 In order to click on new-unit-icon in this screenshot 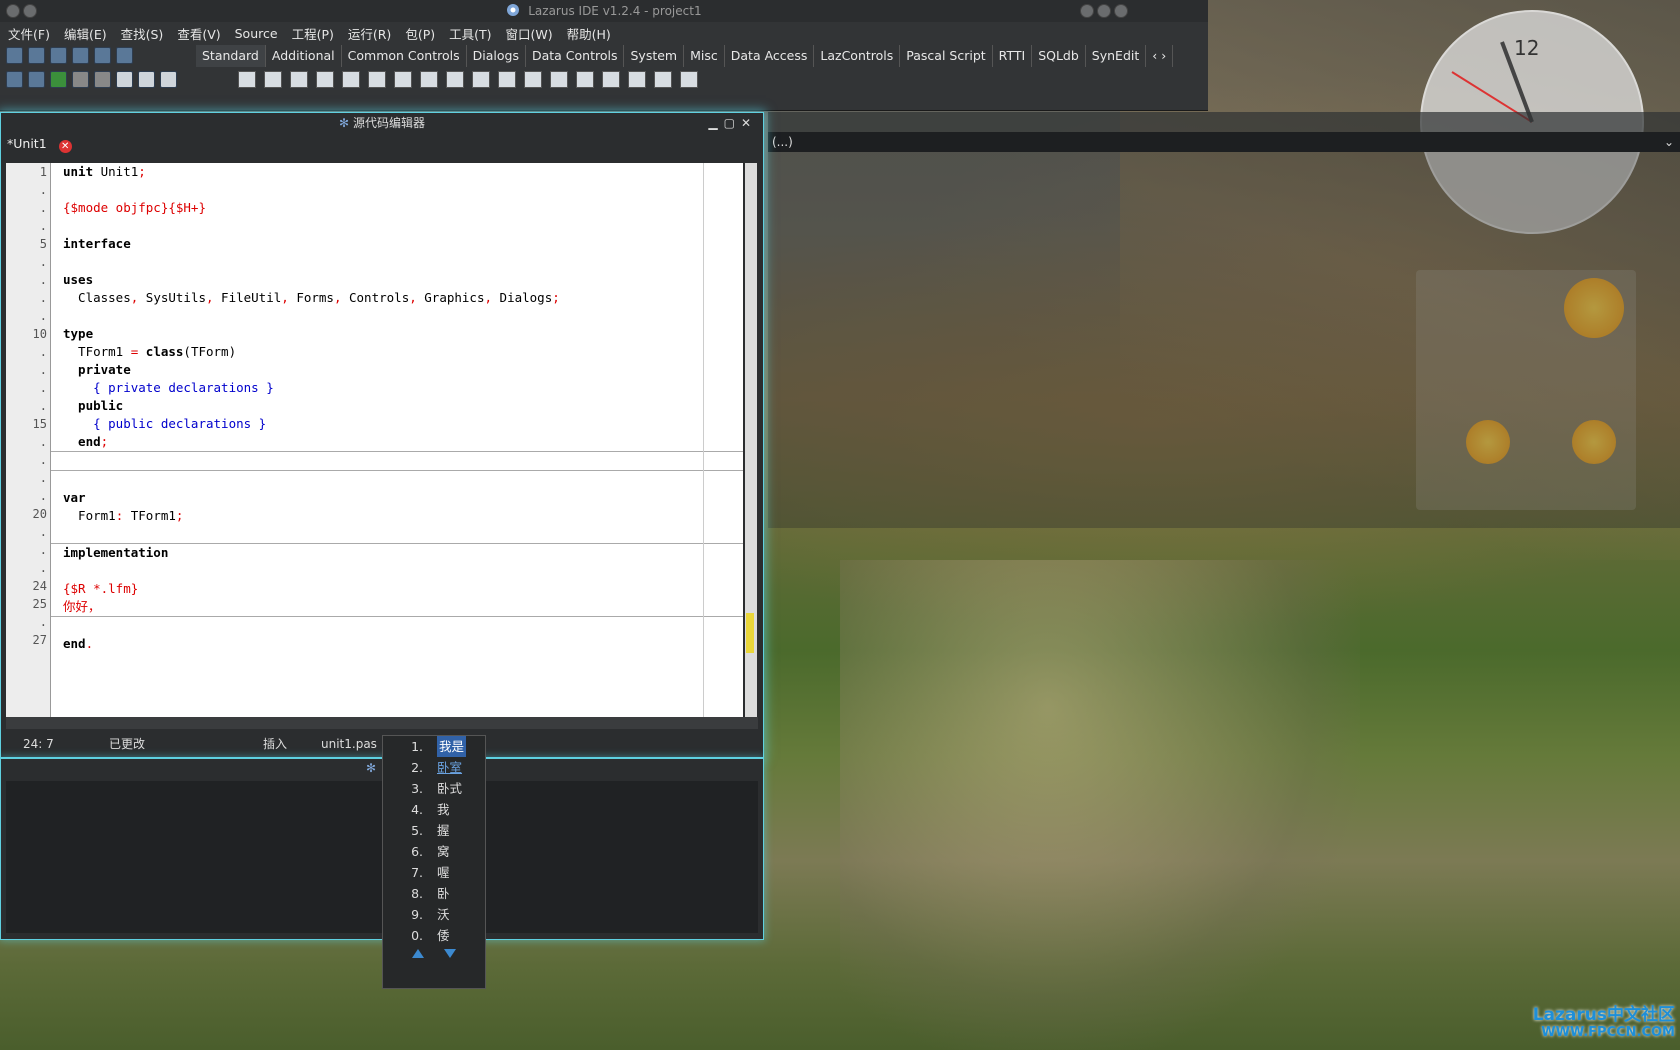, I will do `click(14, 55)`.